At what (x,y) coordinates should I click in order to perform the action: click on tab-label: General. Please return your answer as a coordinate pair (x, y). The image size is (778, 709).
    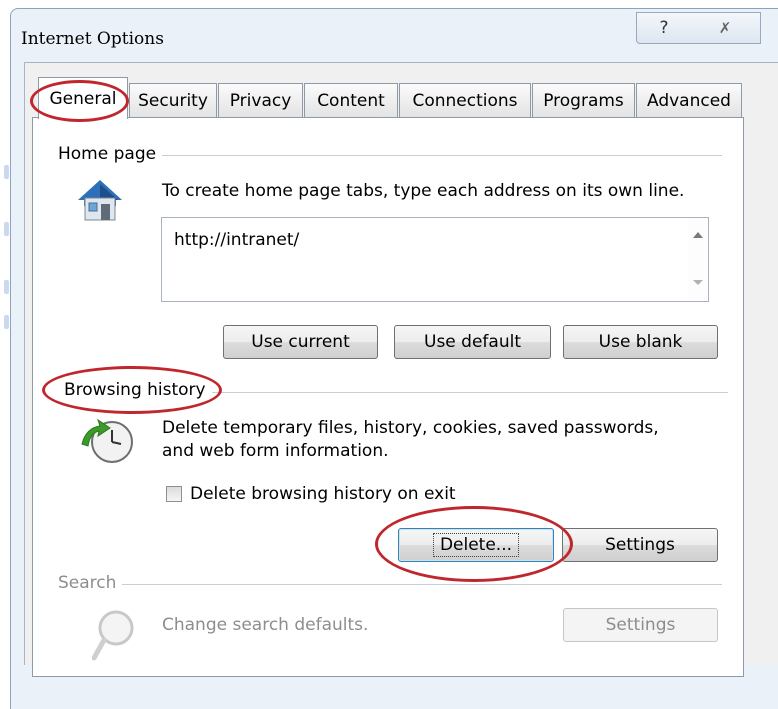
    Looking at the image, I should click on (83, 98).